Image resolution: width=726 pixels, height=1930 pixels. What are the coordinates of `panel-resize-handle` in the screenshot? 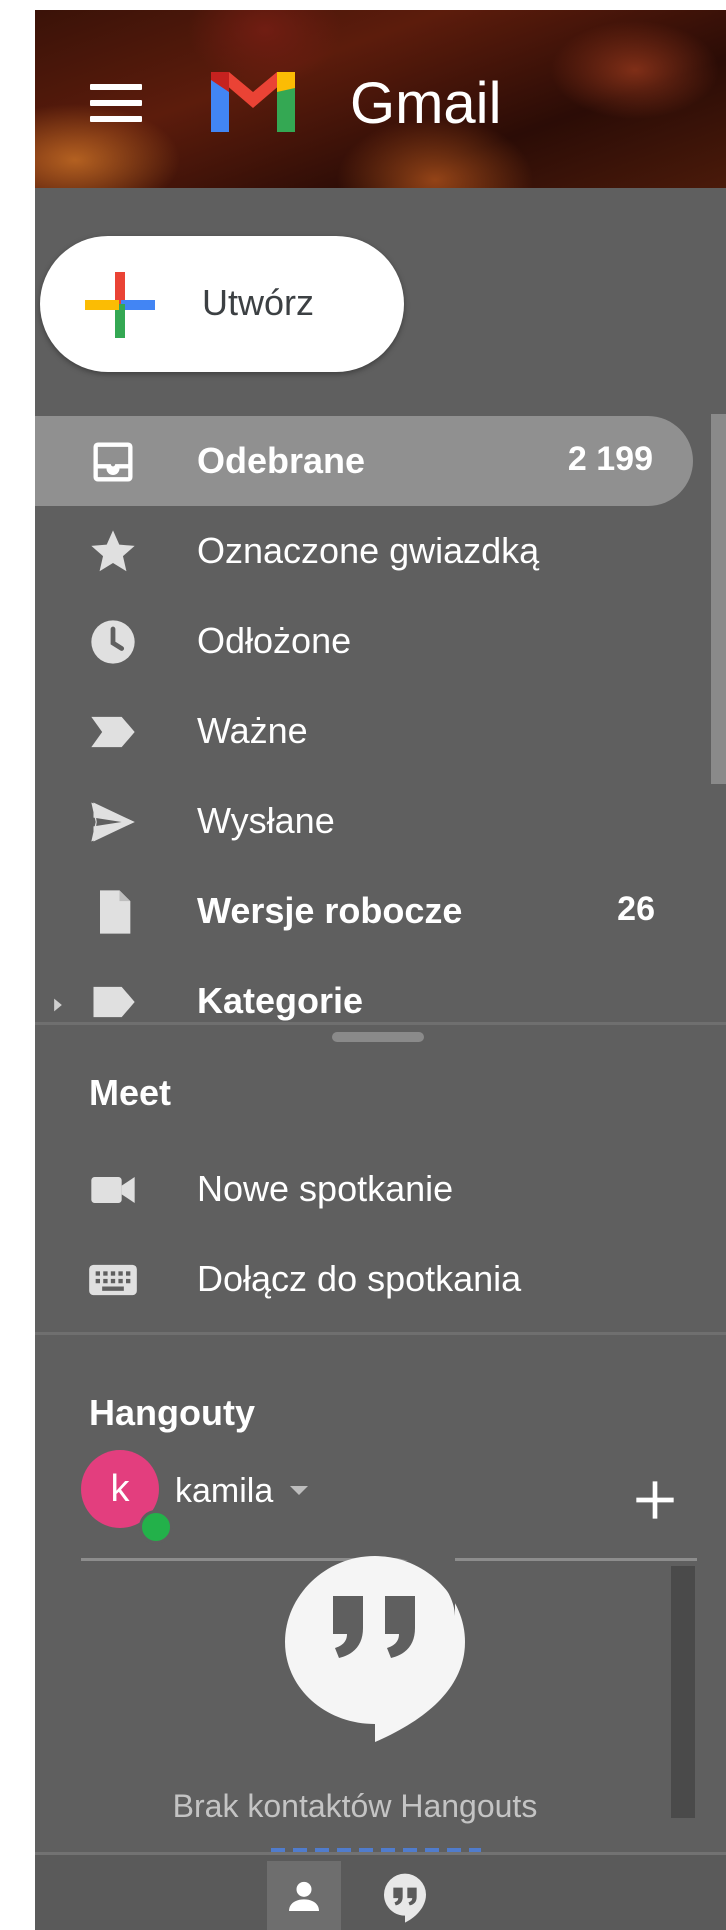 It's located at (378, 1037).